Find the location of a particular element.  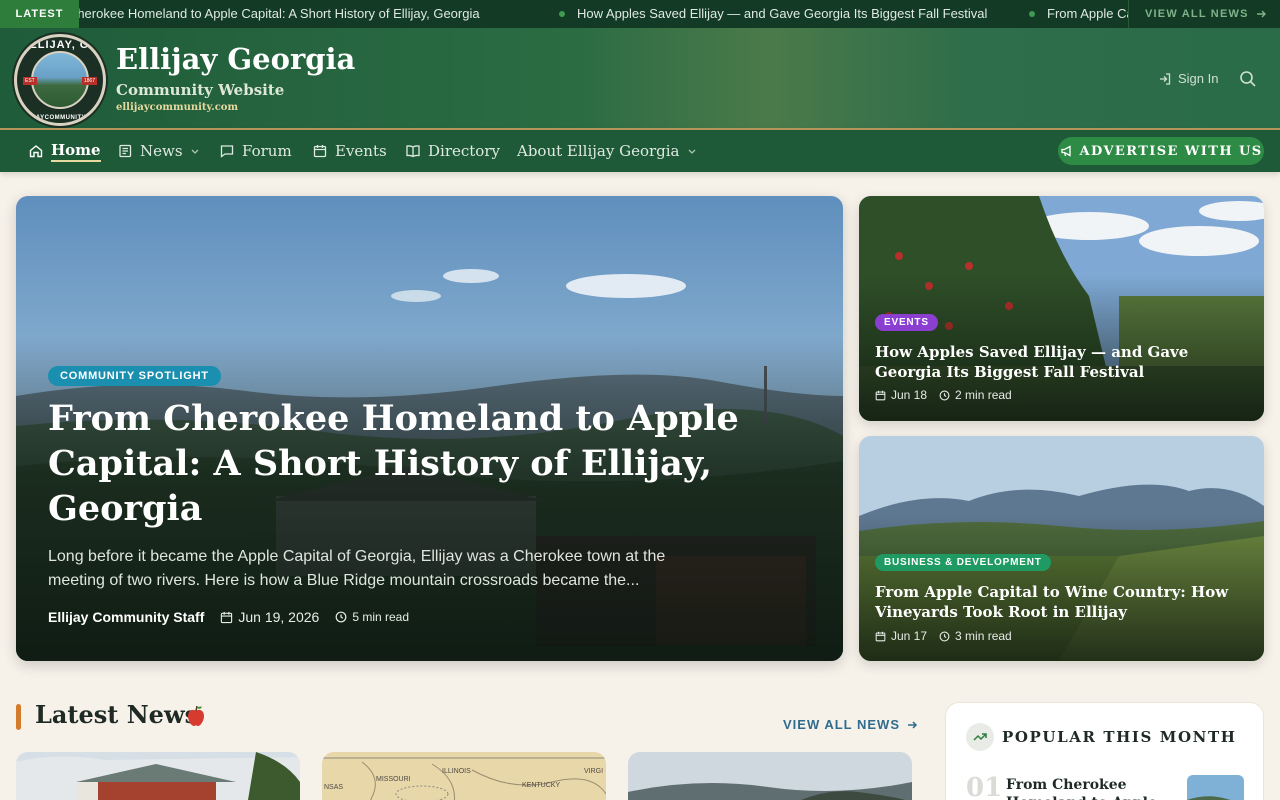

nav-item-about: About Ellijay Georgia is located at coordinates (607, 151).